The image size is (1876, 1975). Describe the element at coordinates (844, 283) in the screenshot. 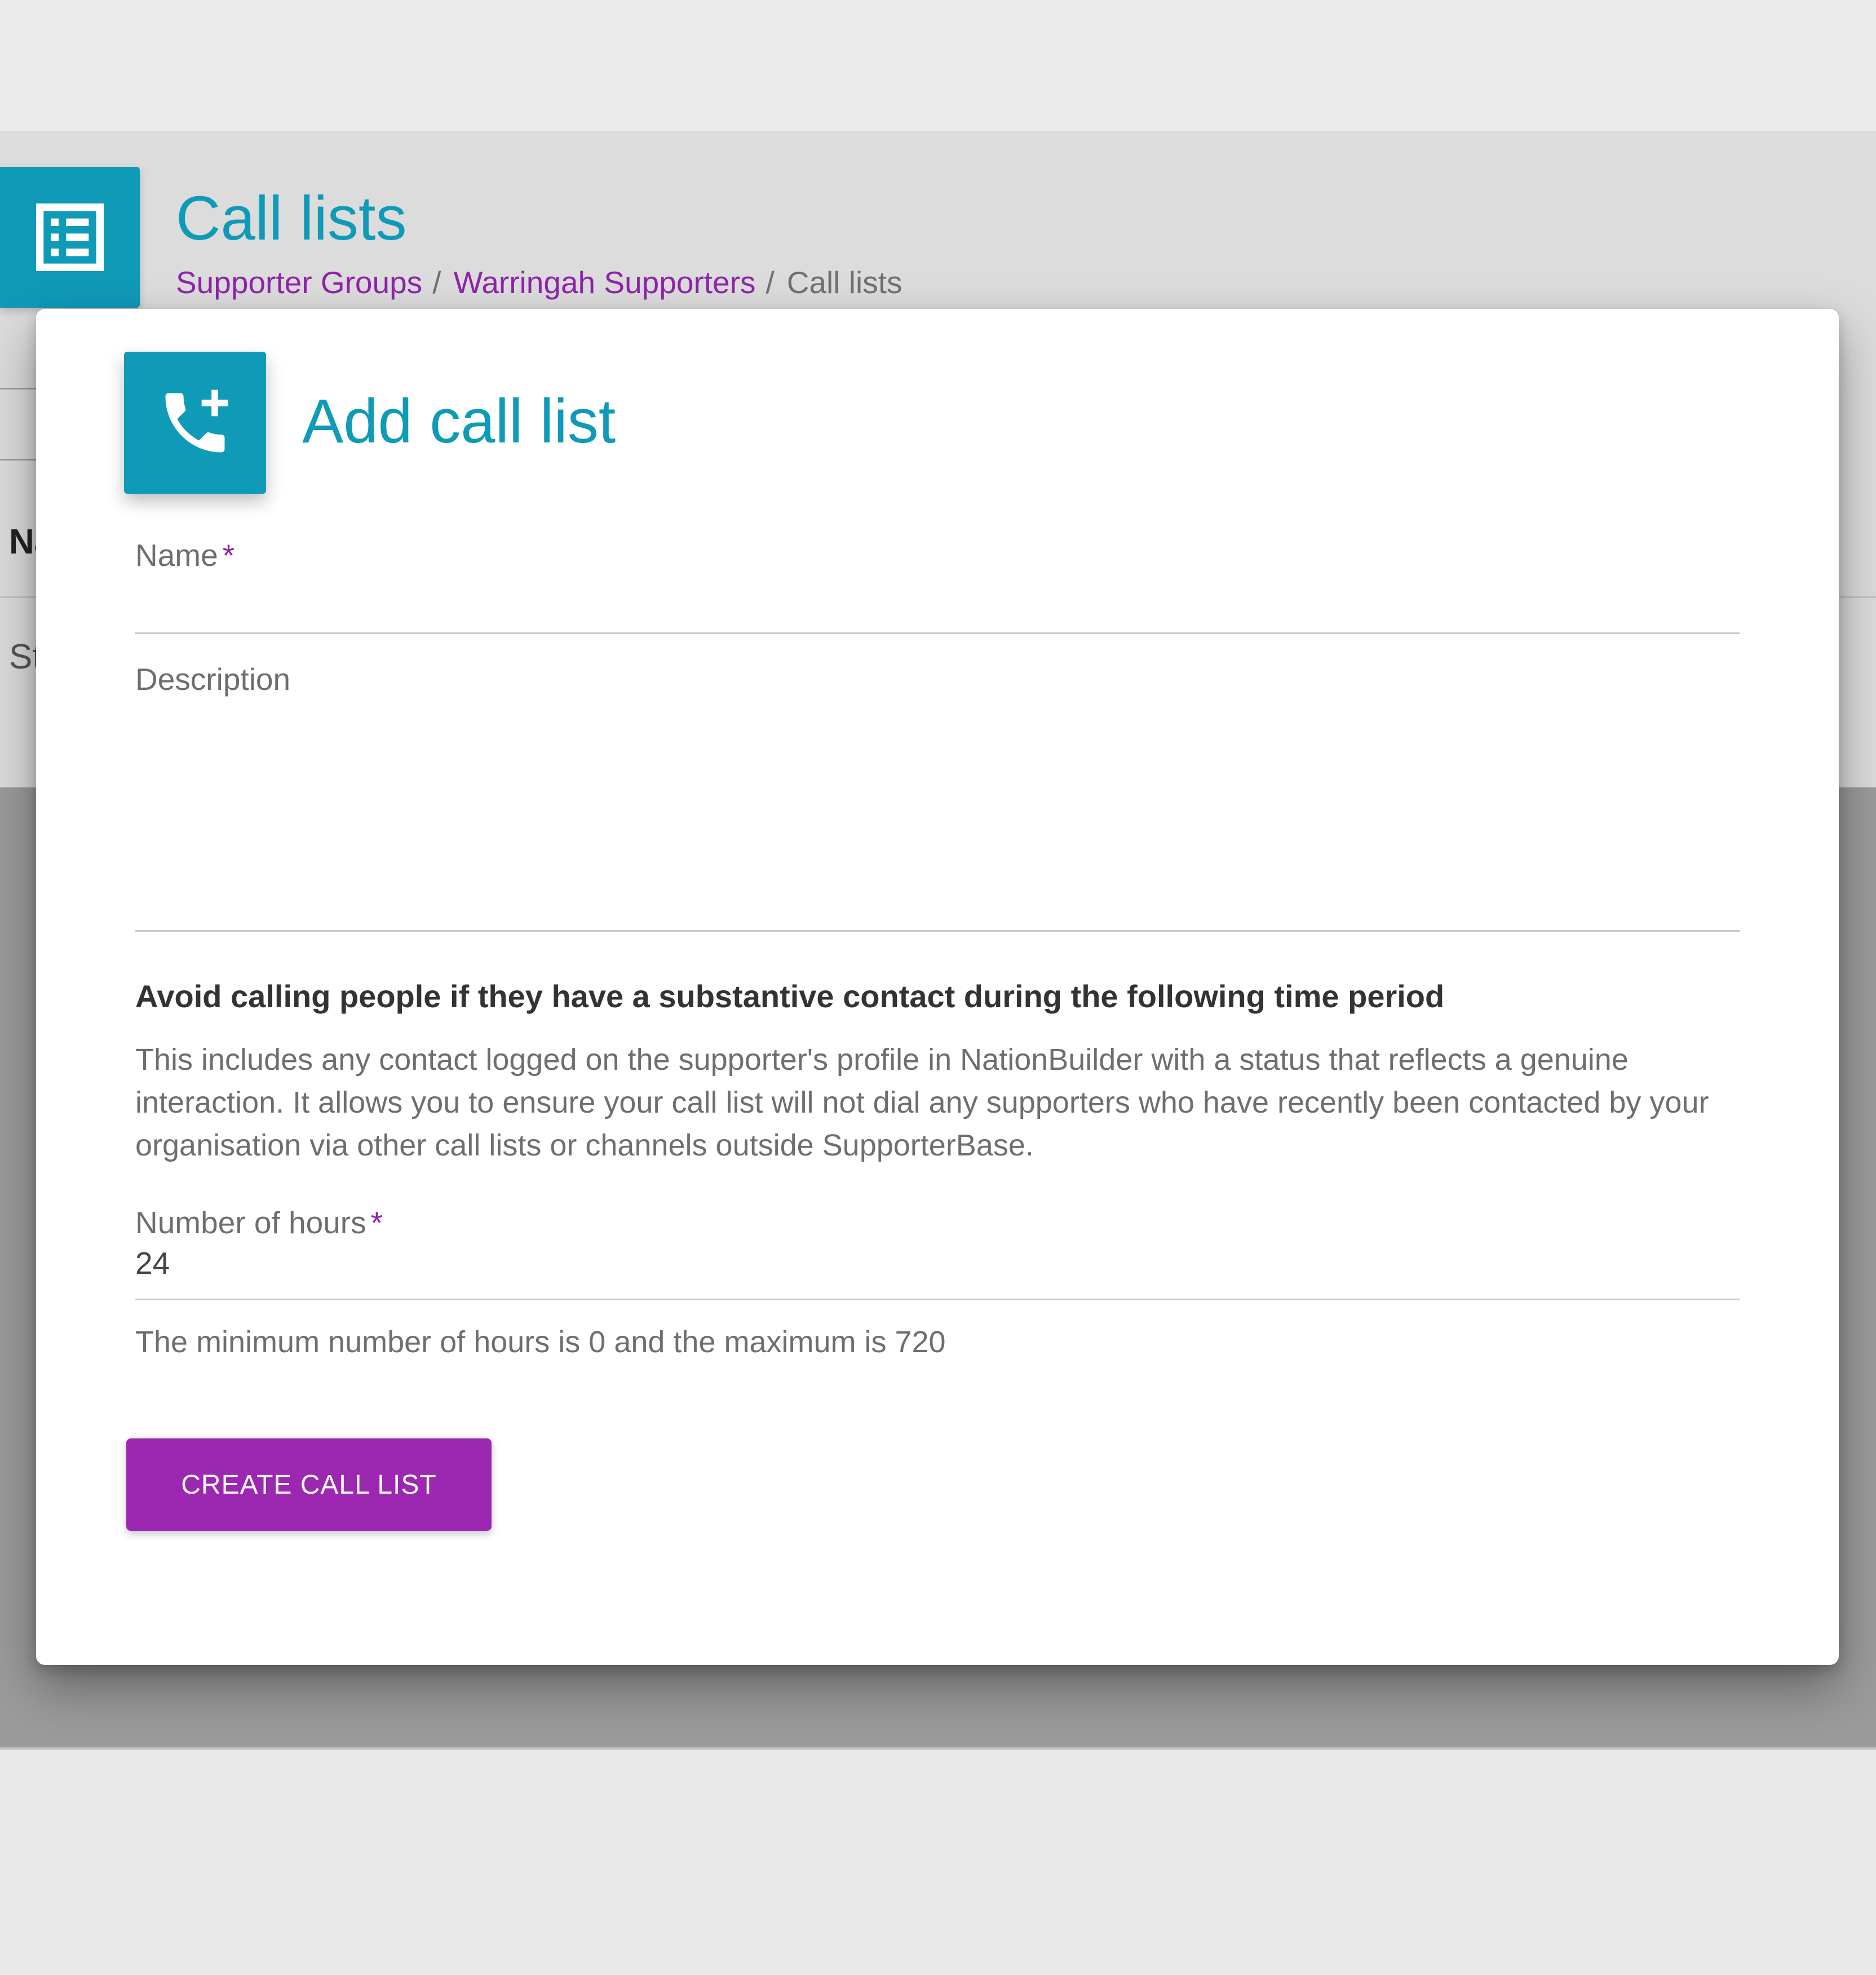

I see `breadcrumb-current: Call lists` at that location.